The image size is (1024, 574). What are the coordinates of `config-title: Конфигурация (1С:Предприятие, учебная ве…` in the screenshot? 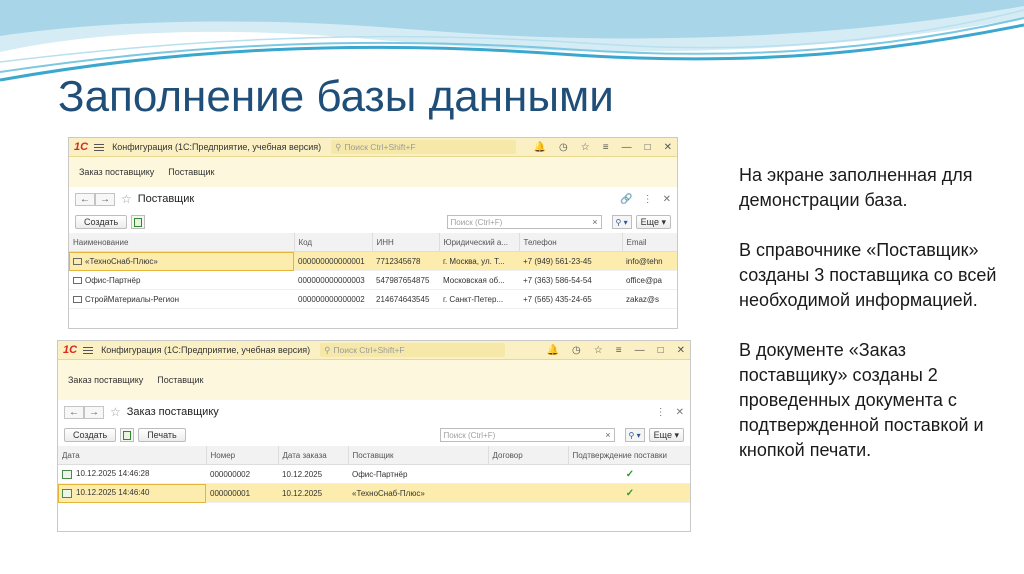 It's located at (217, 147).